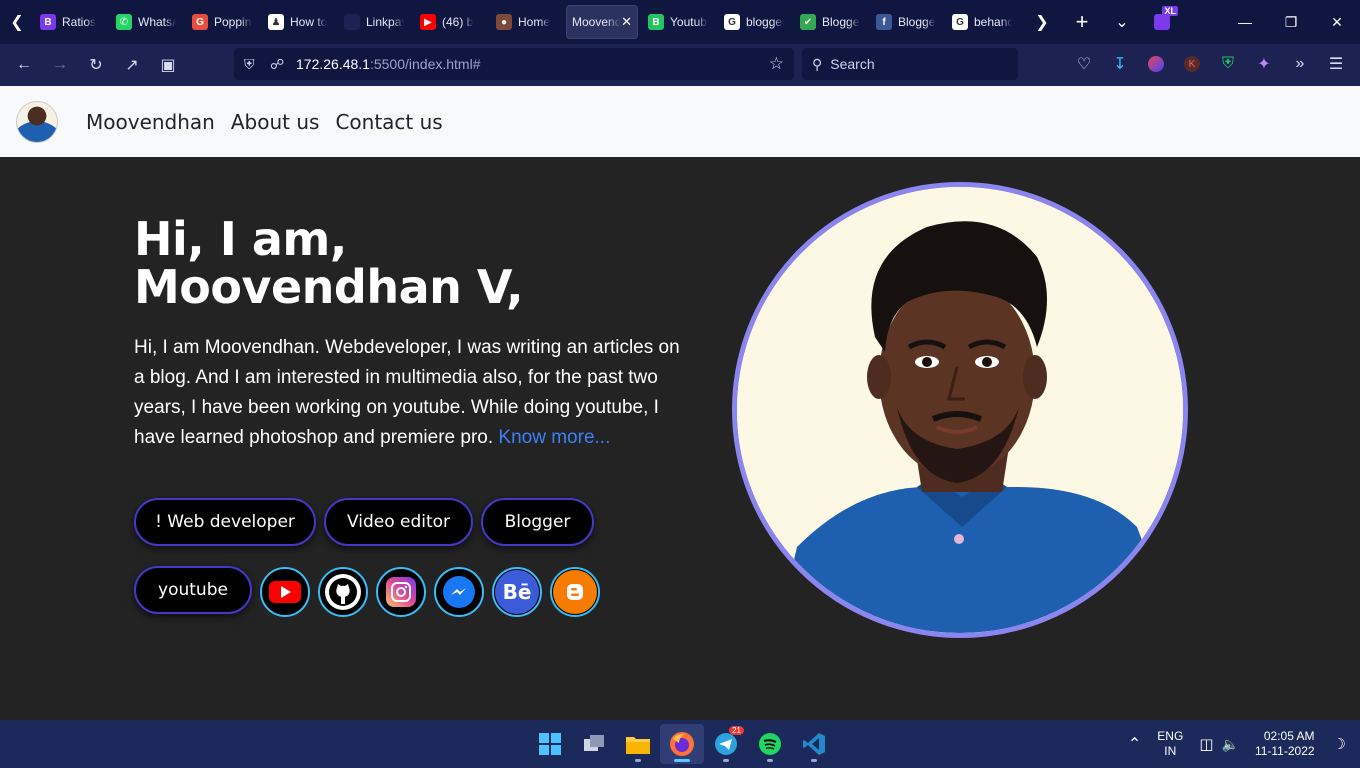  Describe the element at coordinates (534, 22) in the screenshot. I see `tab-label: Home` at that location.